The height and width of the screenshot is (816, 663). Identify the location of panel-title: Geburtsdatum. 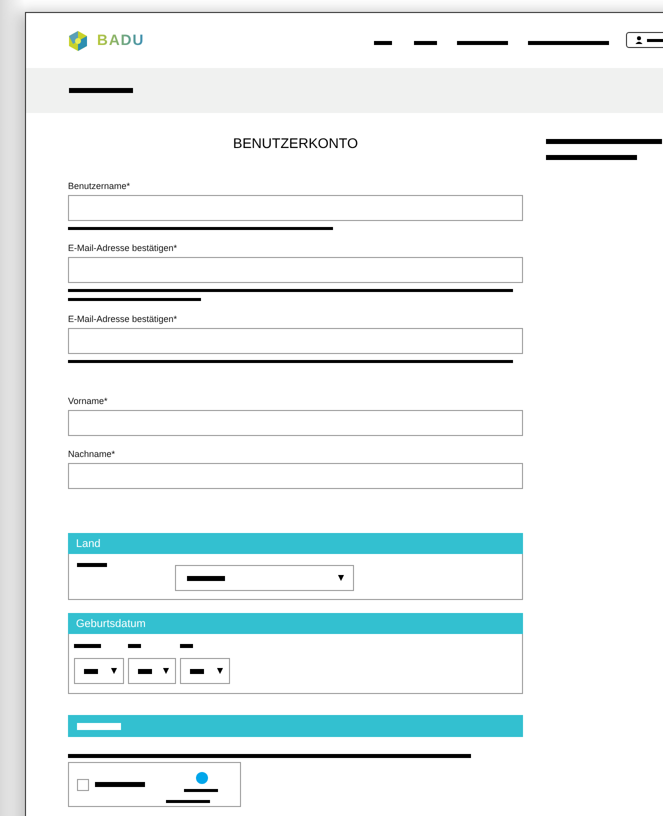
(111, 624).